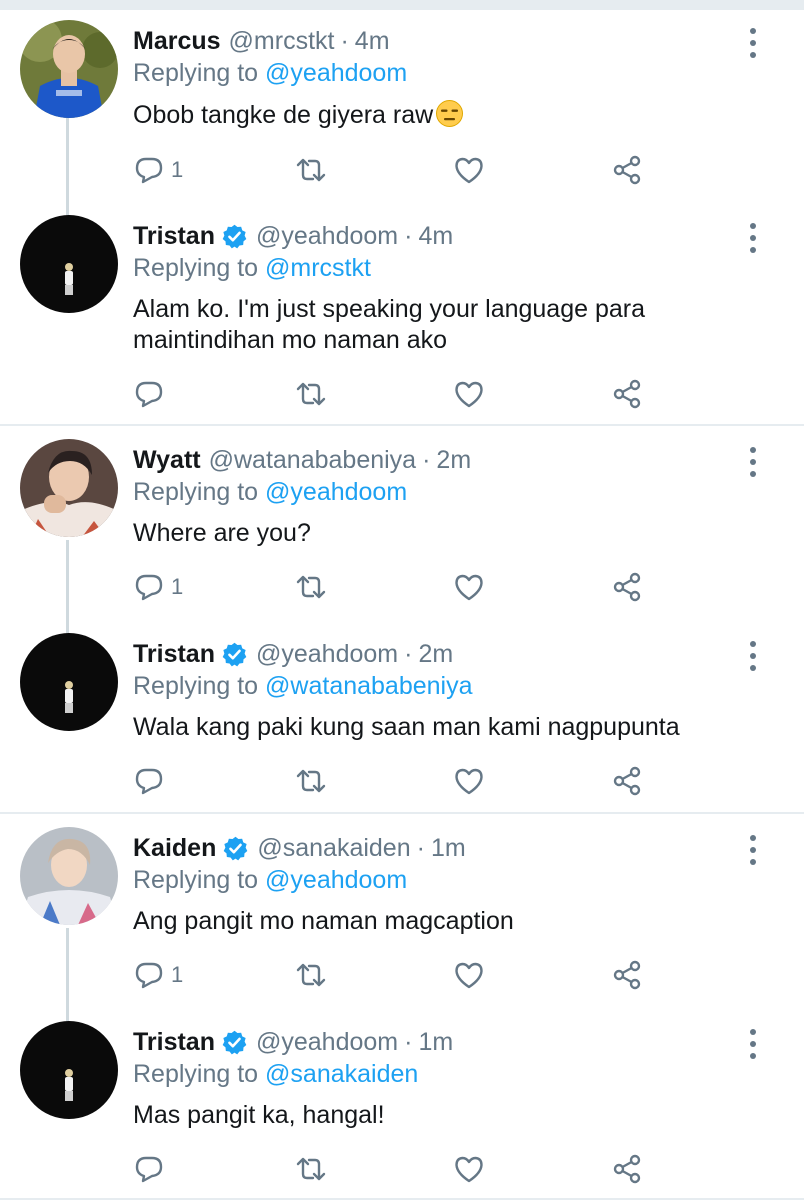 The image size is (804, 1200). Describe the element at coordinates (333, 848) in the screenshot. I see `user-handle: @sanakaiden` at that location.